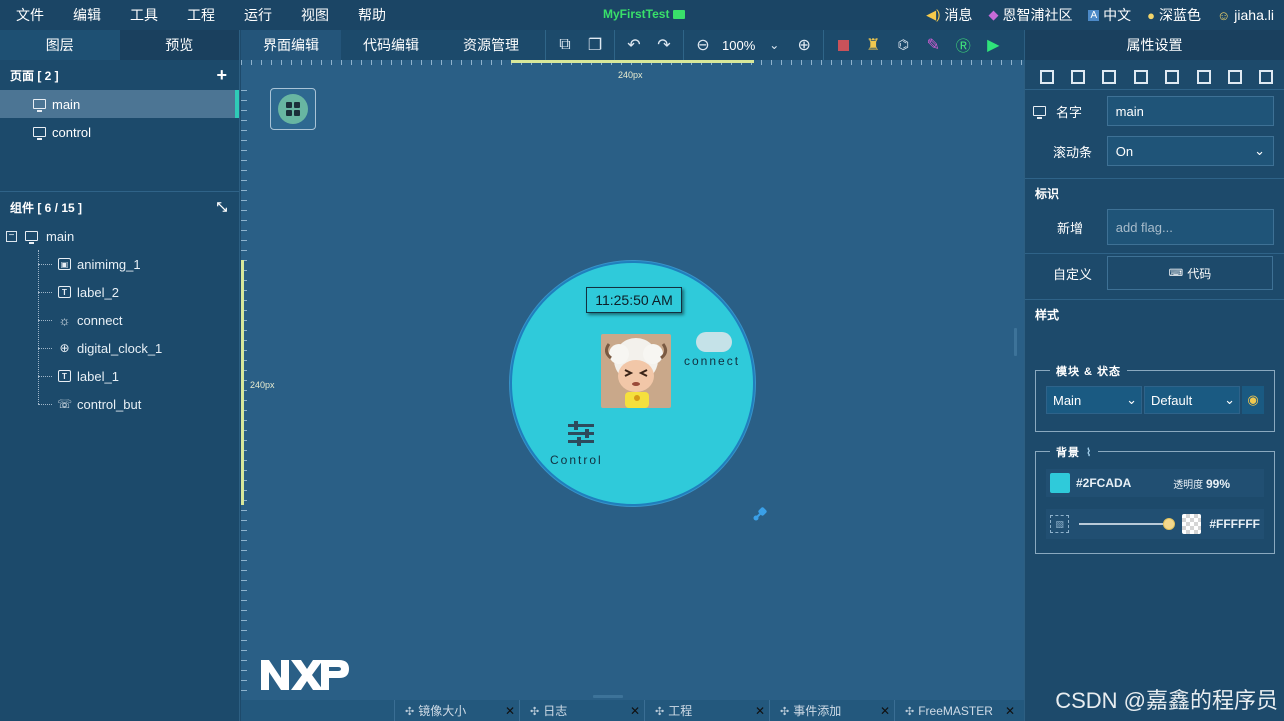 The width and height of the screenshot is (1284, 721). What do you see at coordinates (1060, 483) in the screenshot?
I see `bg-color-swatch` at bounding box center [1060, 483].